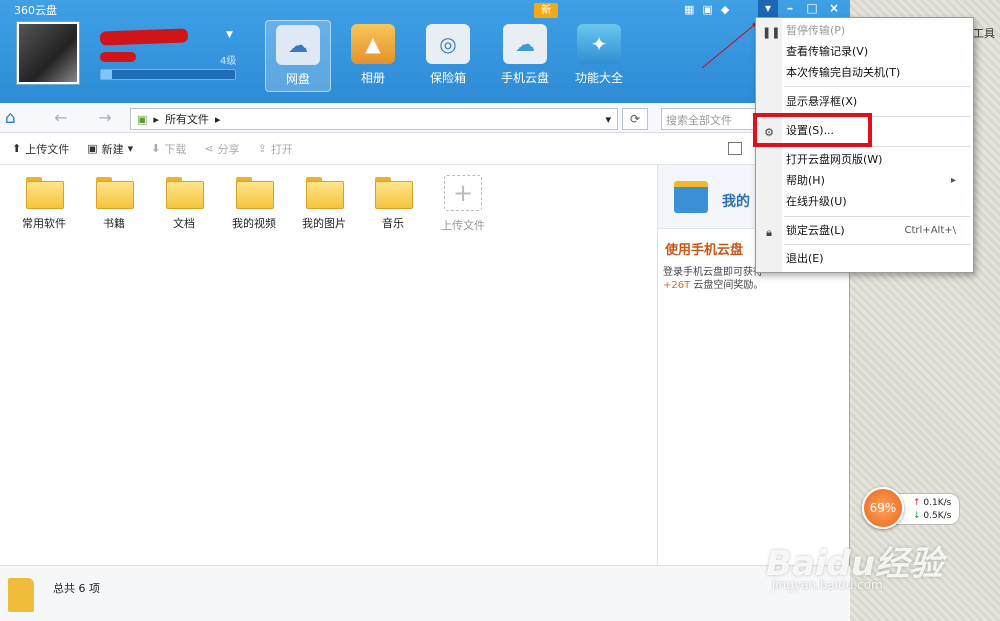 The height and width of the screenshot is (621, 1000). Describe the element at coordinates (298, 45) in the screenshot. I see `cloud-drive-icon: ☁` at that location.